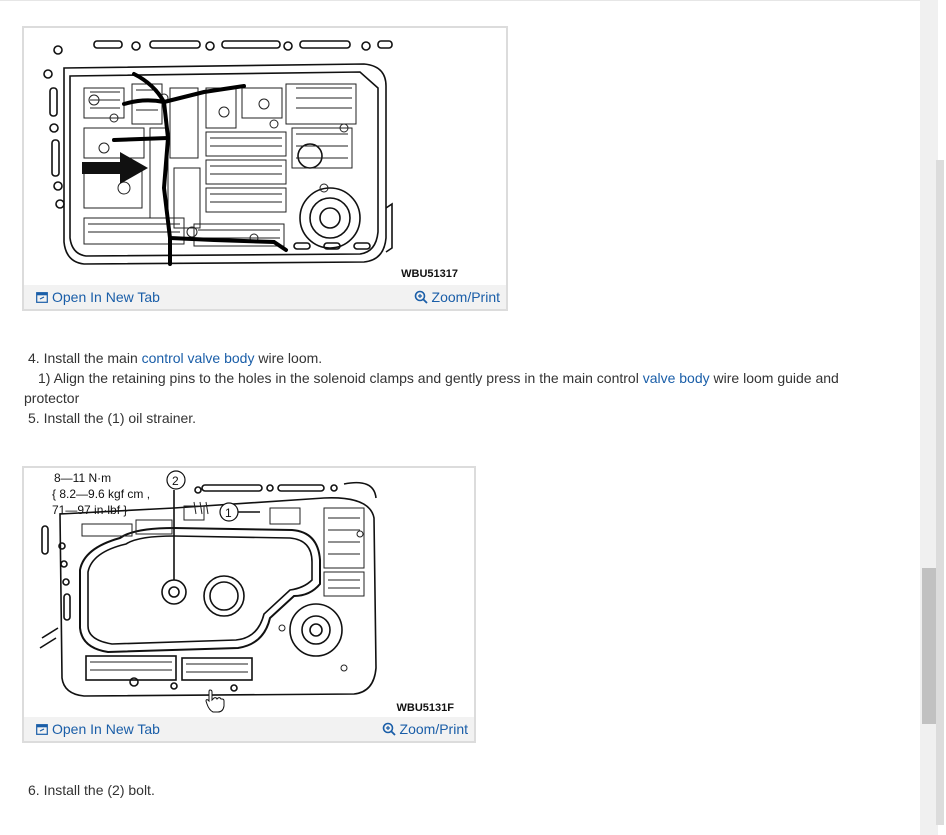  I want to click on step-4-suffix: wire loom., so click(288, 358).